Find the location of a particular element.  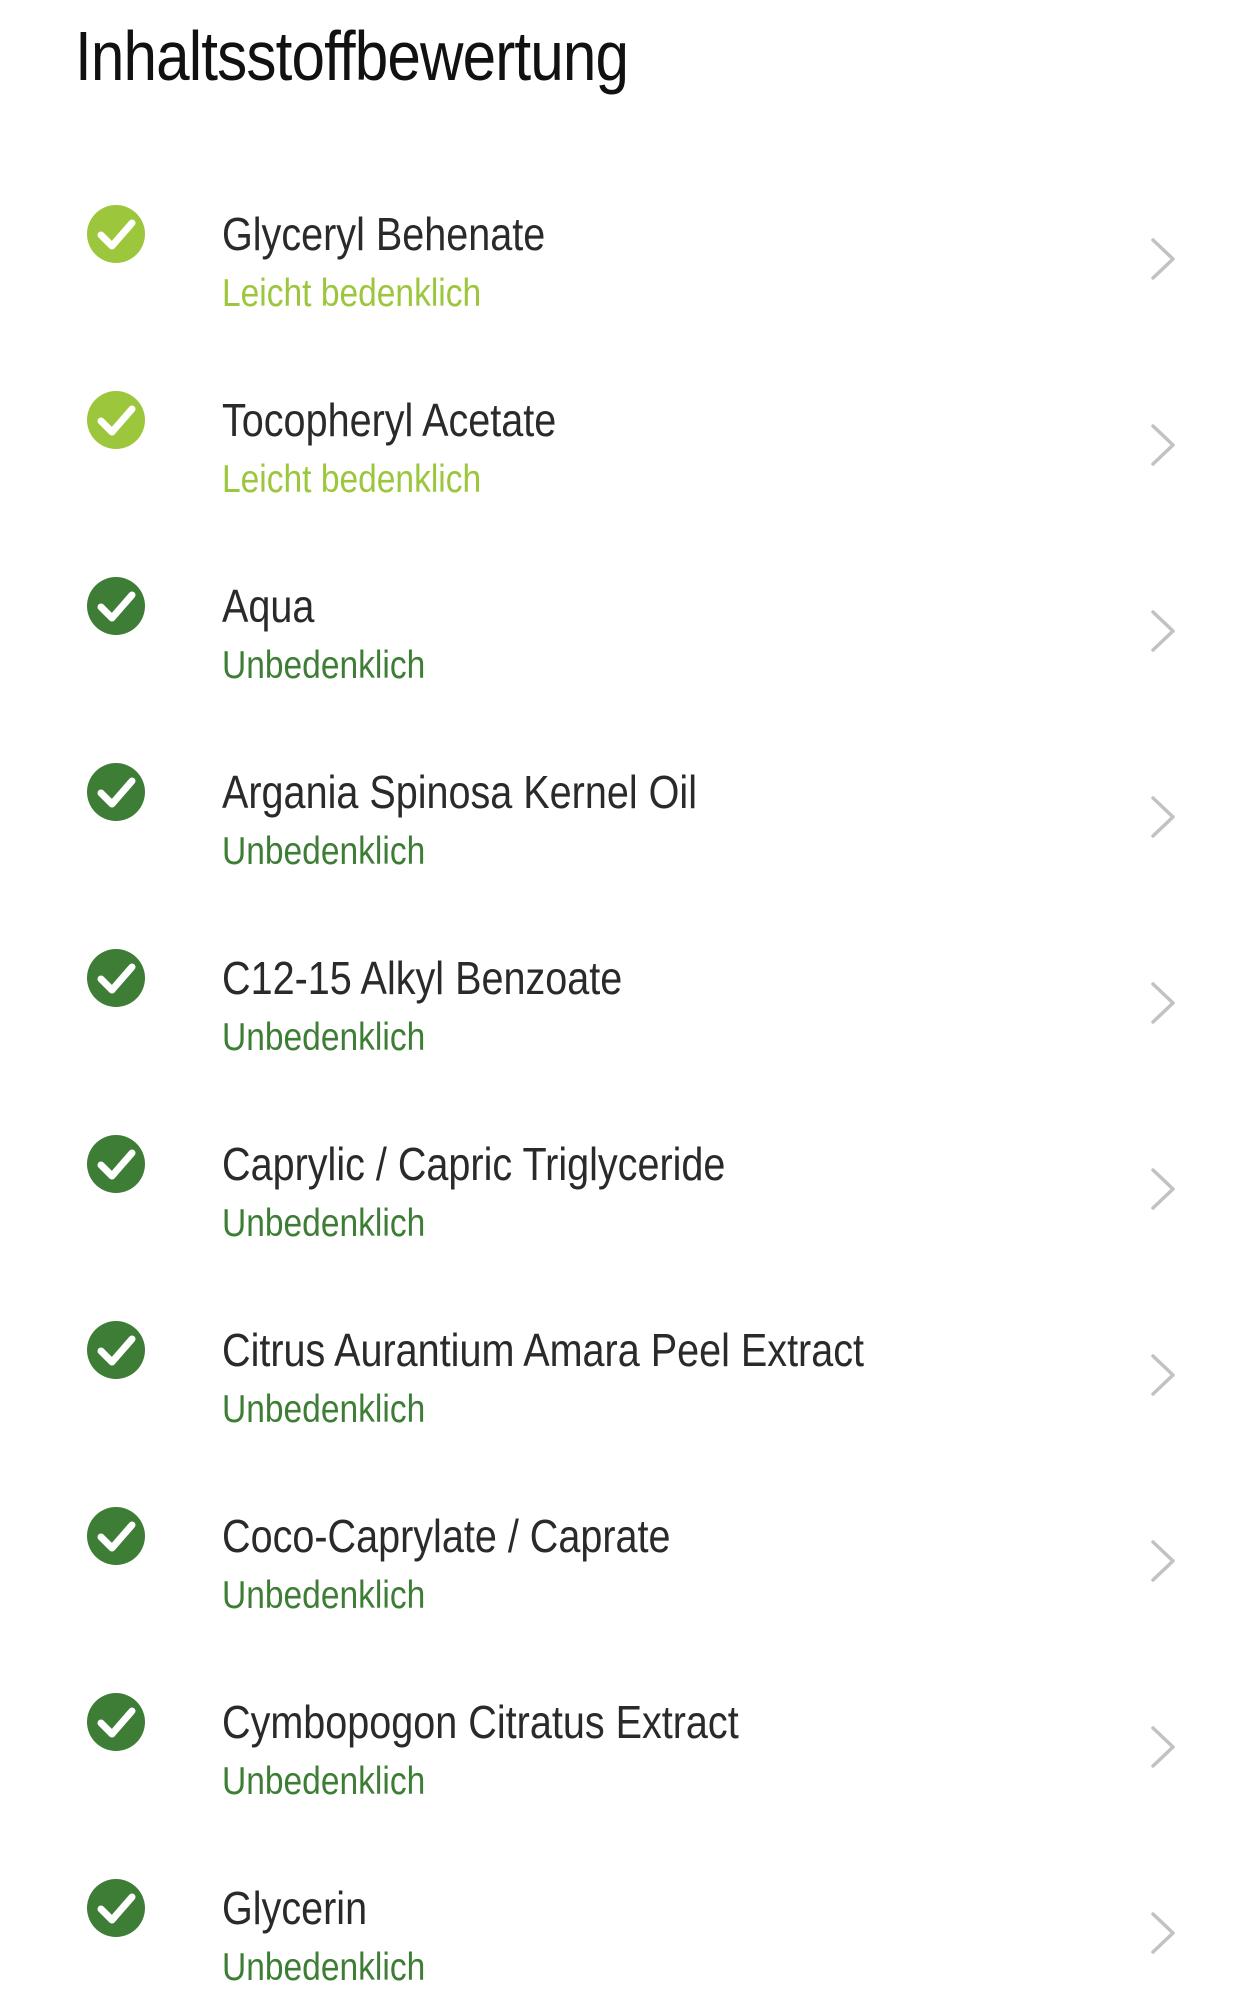

ingredient-row: C12-15 Alkyl Benzoate Unbedenklich is located at coordinates (621, 1007).